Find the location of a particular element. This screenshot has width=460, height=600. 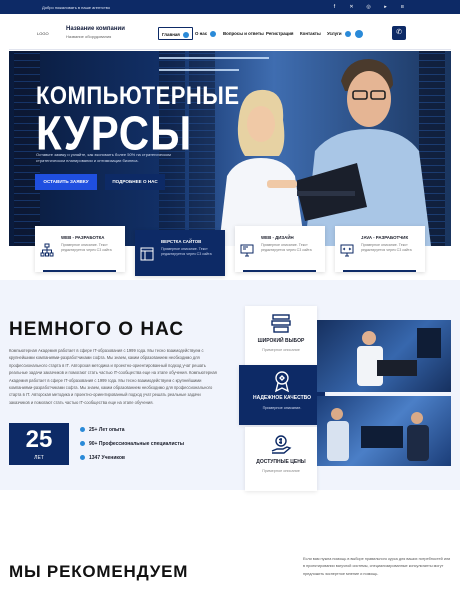

service-title: WEB - ДИЗАЙН is located at coordinates (277, 237).